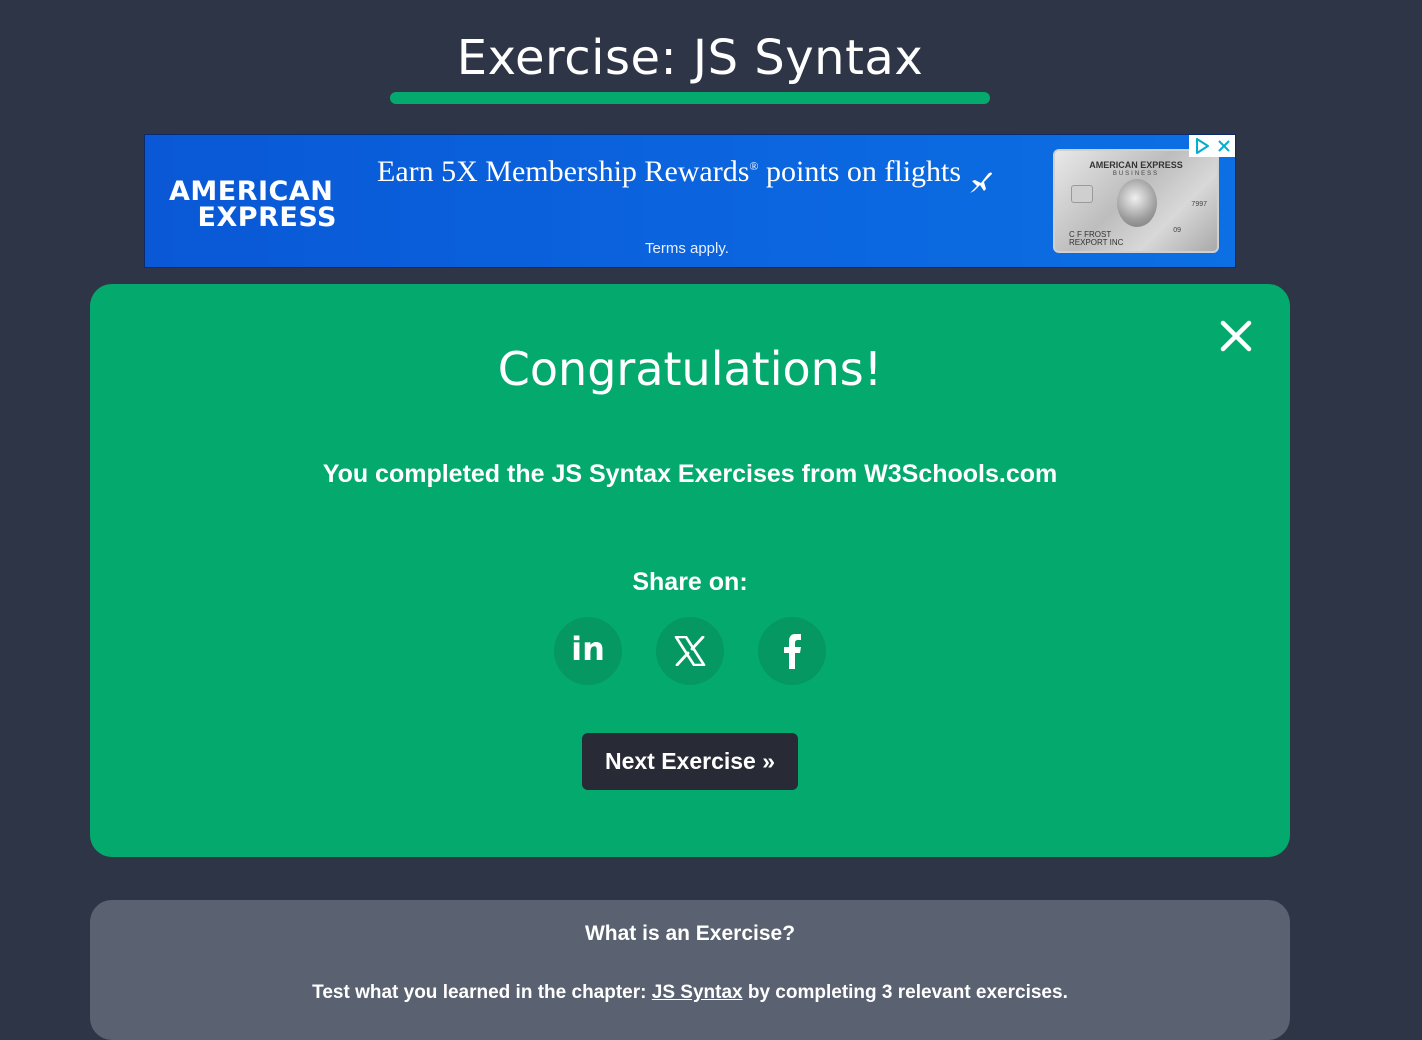 The image size is (1422, 1040). I want to click on card-centurion-icon, so click(1137, 203).